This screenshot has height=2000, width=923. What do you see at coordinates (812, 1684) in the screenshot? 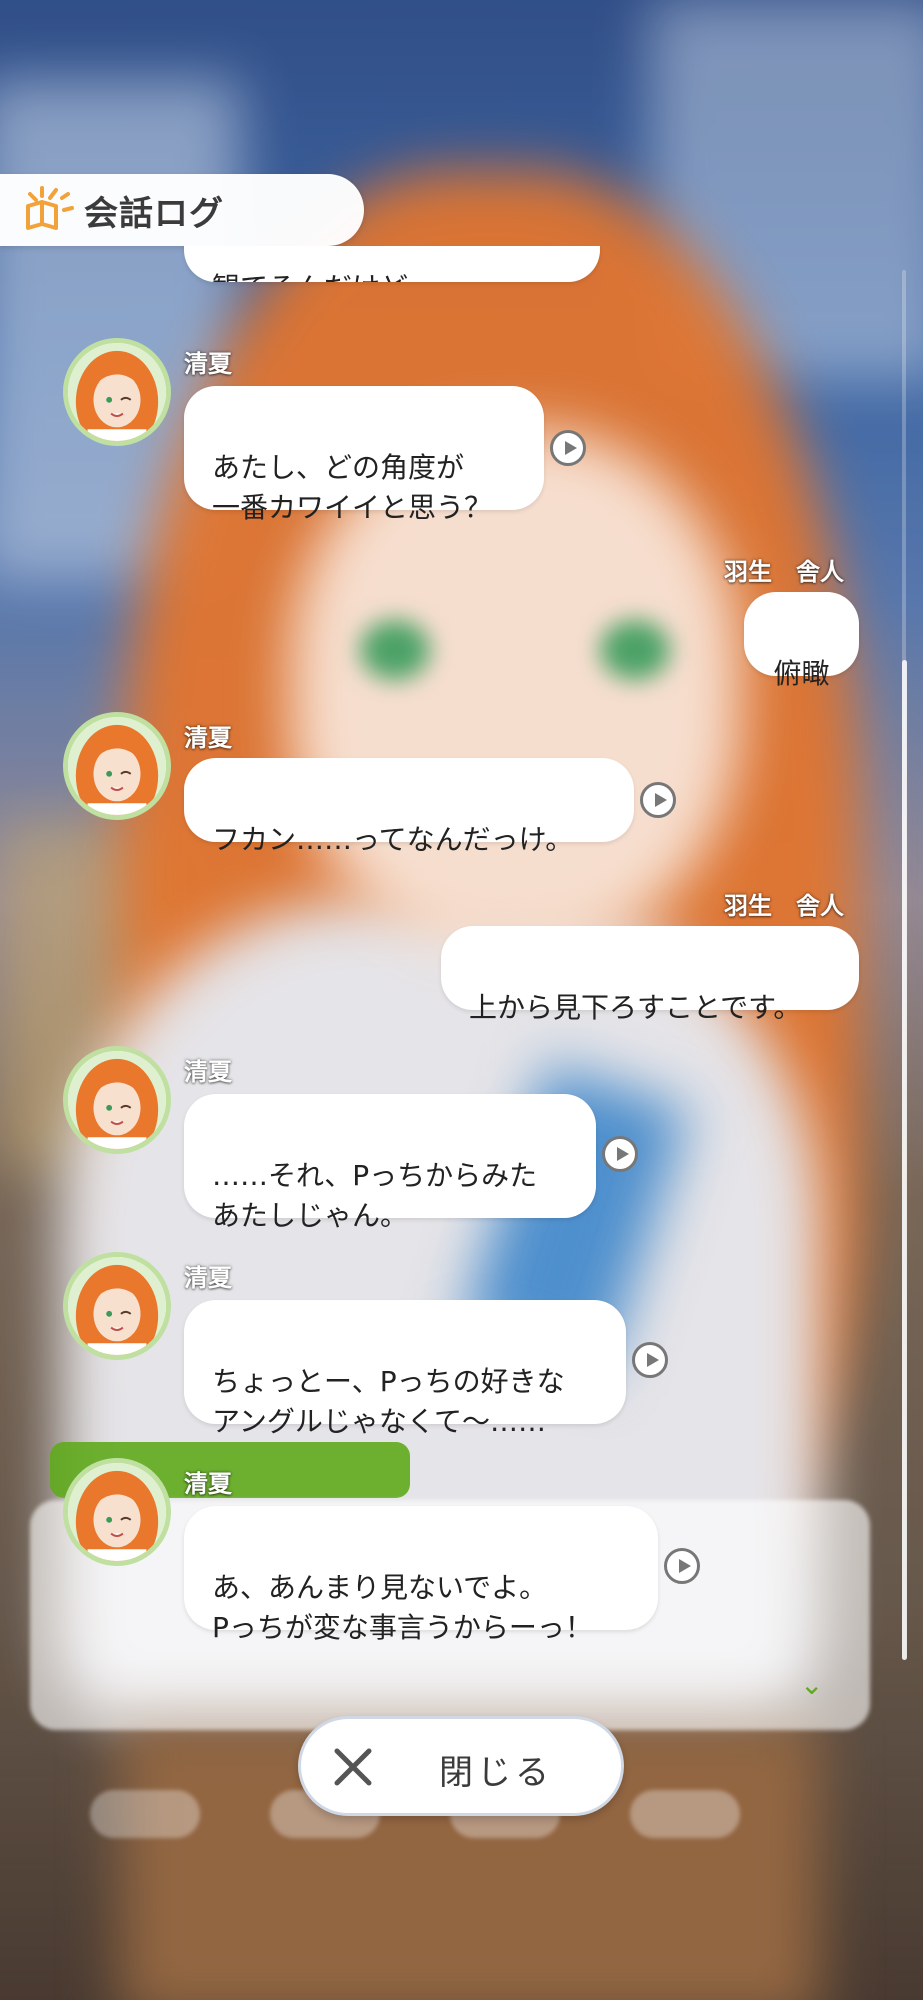
I see `underlying-chevron-down-icon: ⌄` at bounding box center [812, 1684].